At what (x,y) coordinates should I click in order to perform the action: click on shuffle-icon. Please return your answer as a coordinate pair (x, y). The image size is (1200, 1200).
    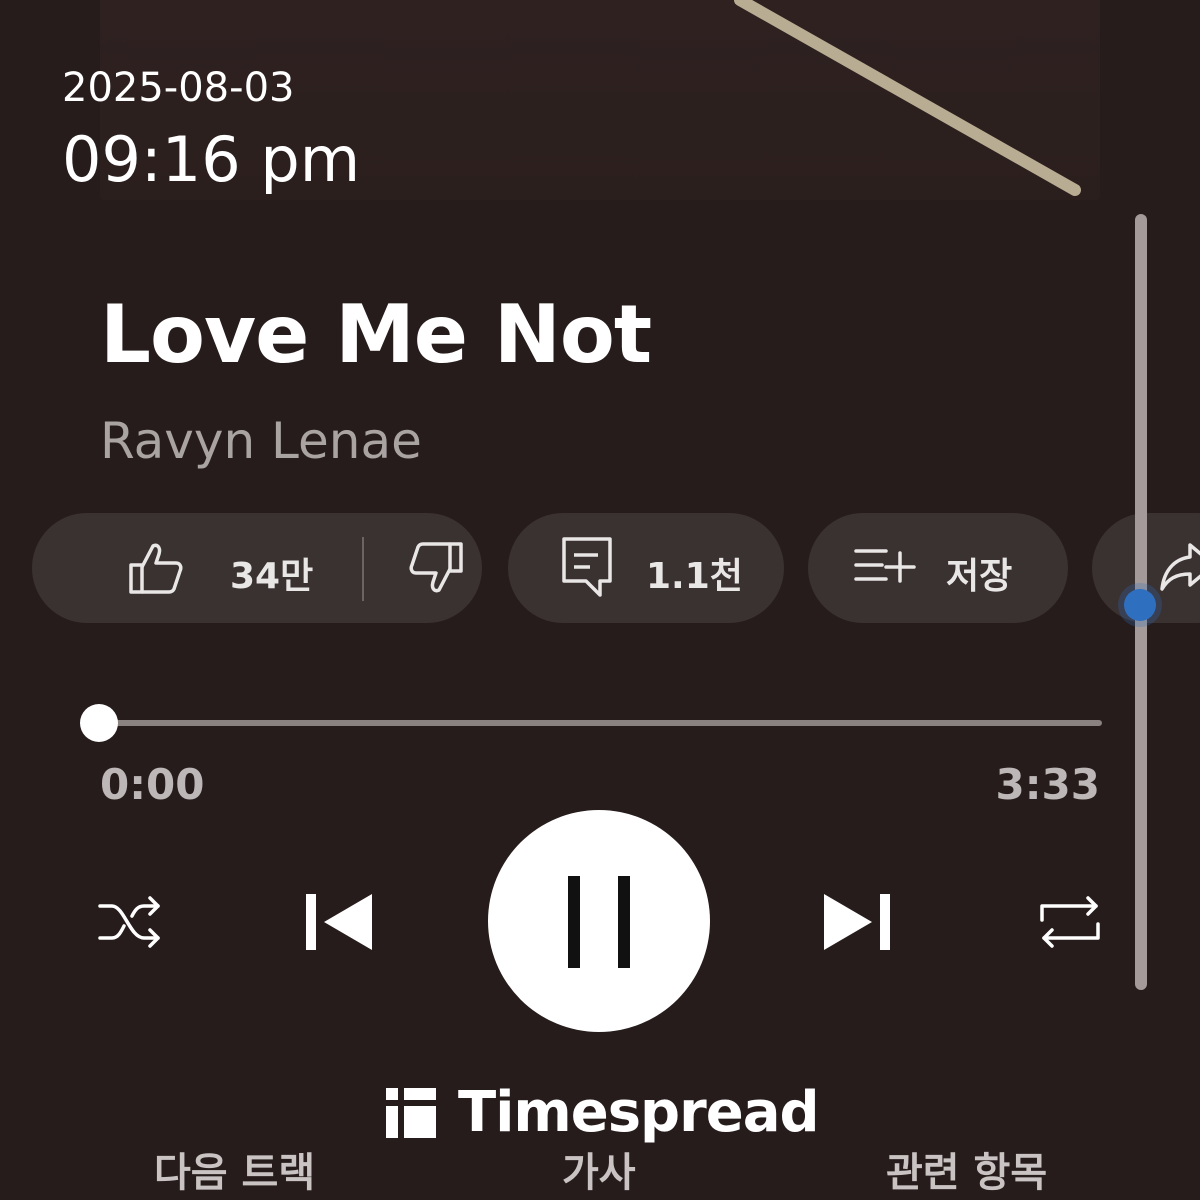
    Looking at the image, I should click on (129, 922).